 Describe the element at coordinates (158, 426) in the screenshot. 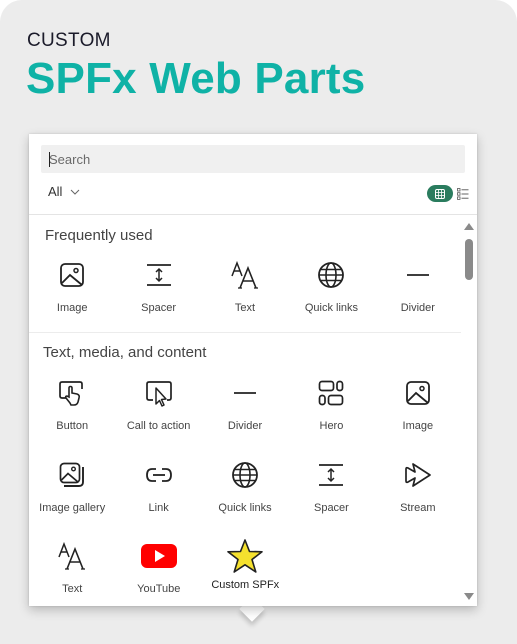

I see `tile-label: Call to action` at that location.